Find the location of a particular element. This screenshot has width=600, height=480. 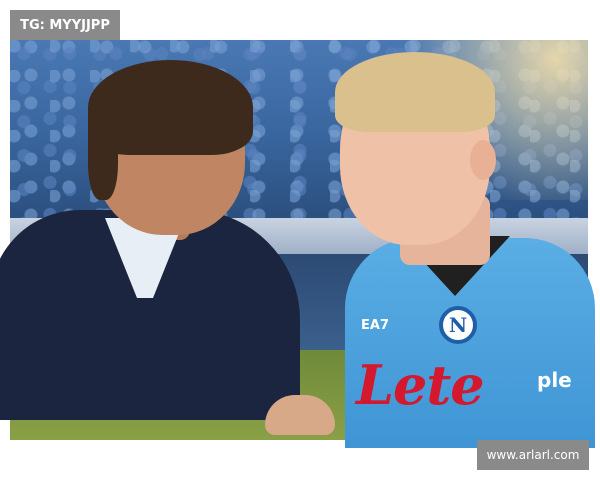

kit-brand-logo: EA7 is located at coordinates (375, 325).